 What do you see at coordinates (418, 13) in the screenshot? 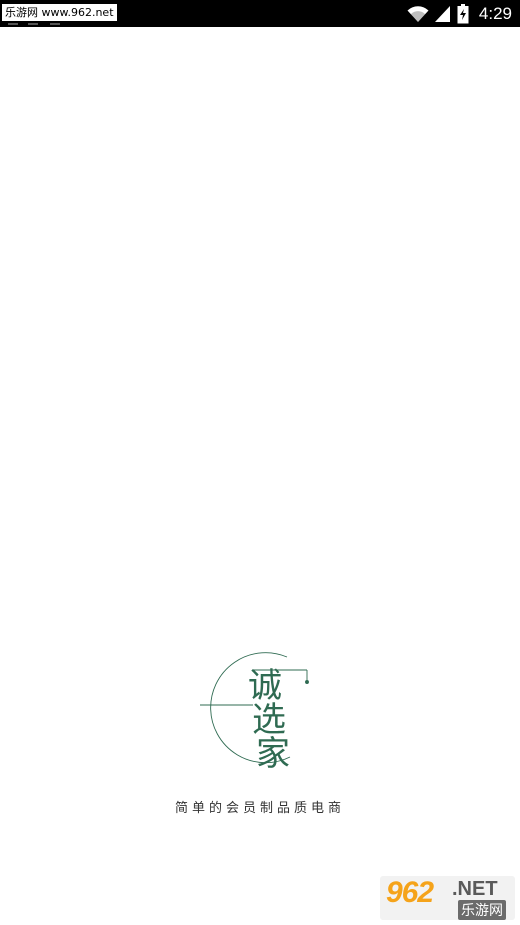
I see `wifi-icon` at bounding box center [418, 13].